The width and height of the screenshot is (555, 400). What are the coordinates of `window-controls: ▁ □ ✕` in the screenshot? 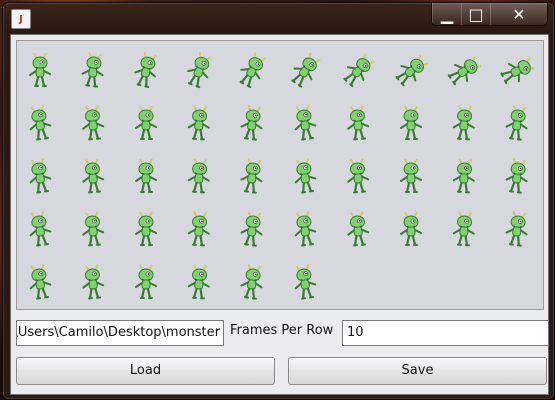 It's located at (489, 14).